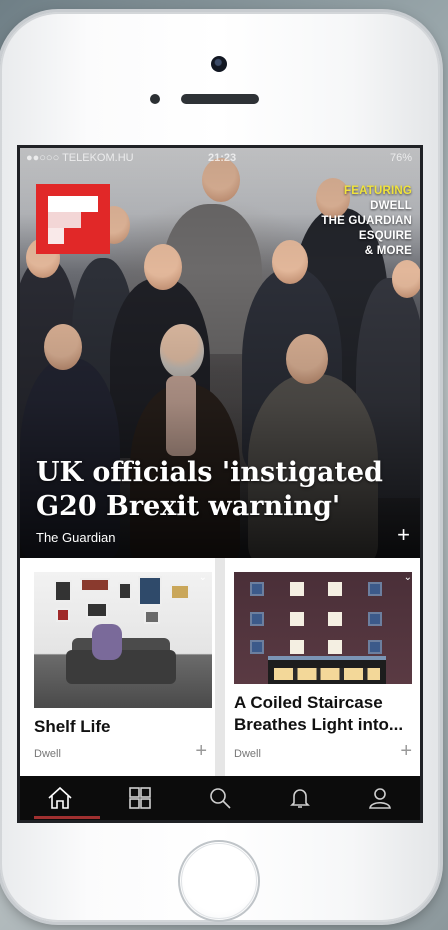 Image resolution: width=448 pixels, height=930 pixels. What do you see at coordinates (403, 535) in the screenshot?
I see `hero-add-button: +` at bounding box center [403, 535].